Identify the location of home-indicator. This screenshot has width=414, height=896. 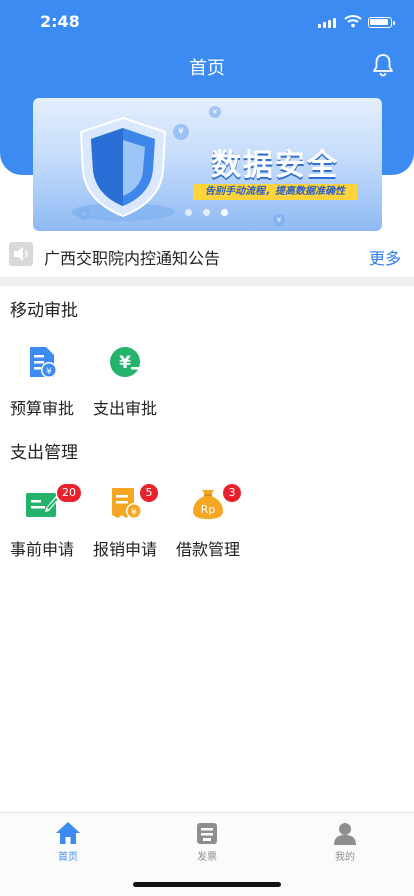
(207, 884).